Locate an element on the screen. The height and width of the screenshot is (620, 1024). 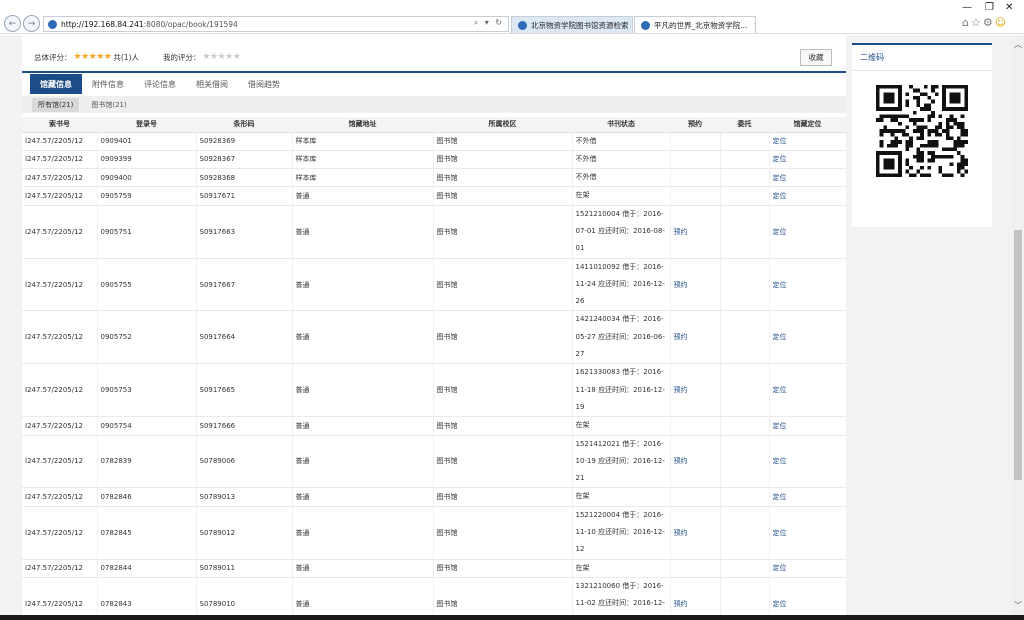
status-cell: 1521412021 借于：2016-10-19 应还时间：2016-12-21 is located at coordinates (621, 462).